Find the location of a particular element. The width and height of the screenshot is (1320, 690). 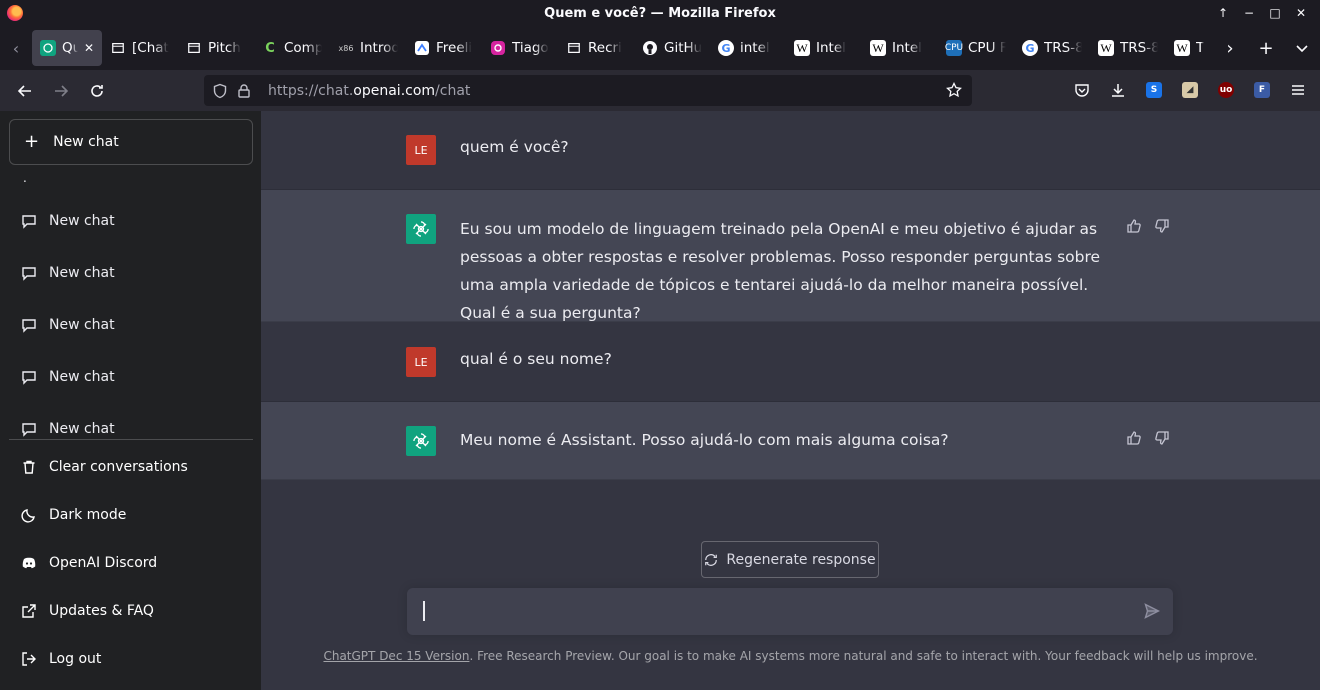

new-tab-button: + is located at coordinates (1266, 48).